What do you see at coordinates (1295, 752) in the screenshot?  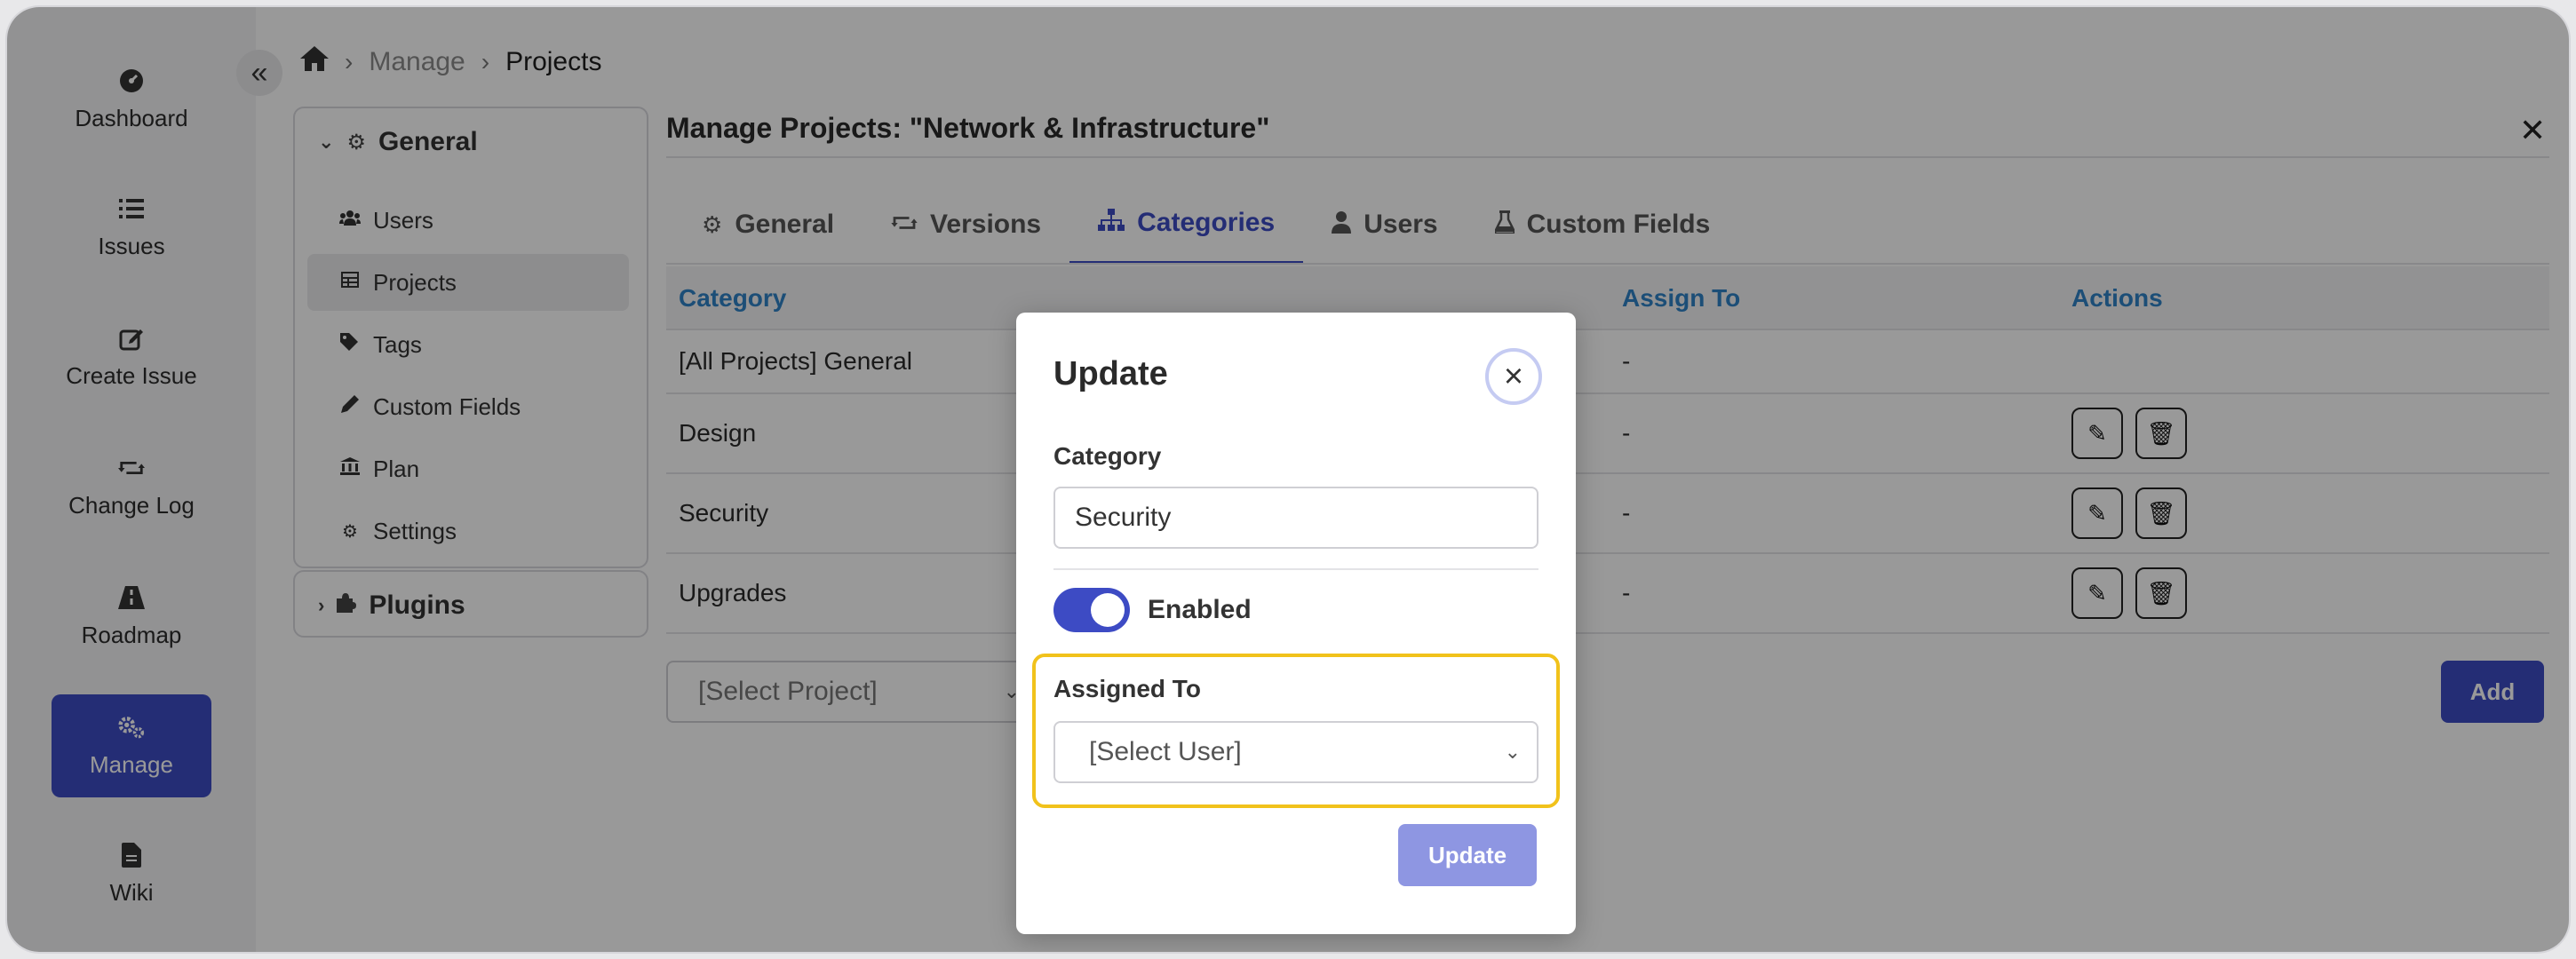 I see `assigned-user-select: [Select User] ⌄` at bounding box center [1295, 752].